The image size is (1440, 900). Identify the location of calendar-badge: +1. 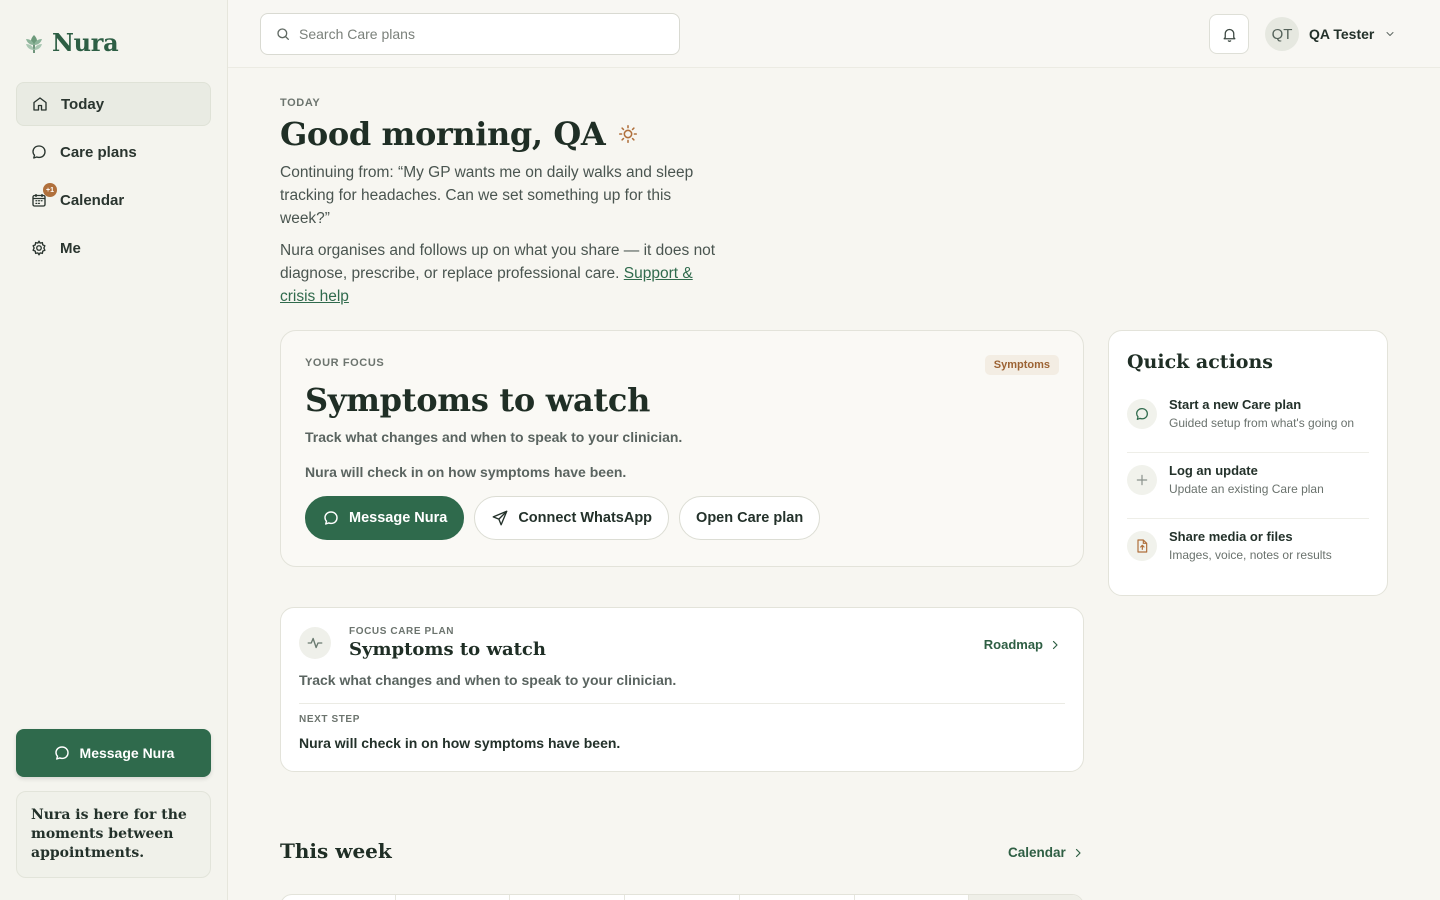
(50, 190).